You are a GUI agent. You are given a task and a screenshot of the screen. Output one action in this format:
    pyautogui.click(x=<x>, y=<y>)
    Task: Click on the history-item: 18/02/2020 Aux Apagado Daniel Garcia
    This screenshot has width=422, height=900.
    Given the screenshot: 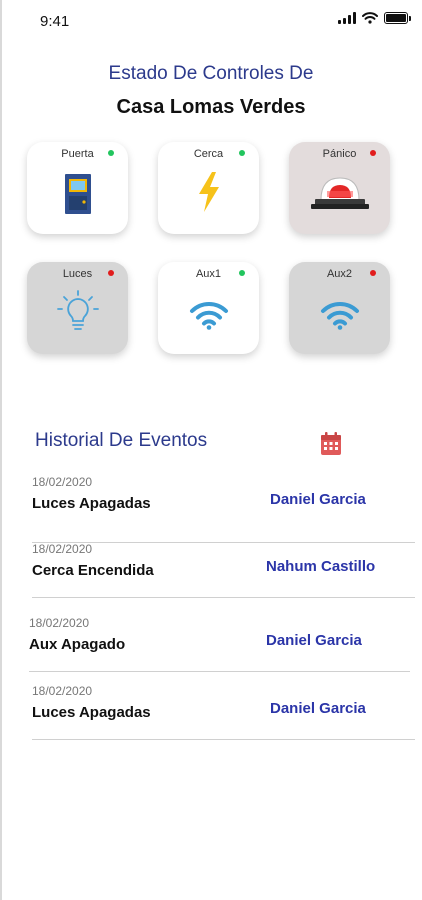 What is the action you would take?
    pyautogui.click(x=219, y=644)
    